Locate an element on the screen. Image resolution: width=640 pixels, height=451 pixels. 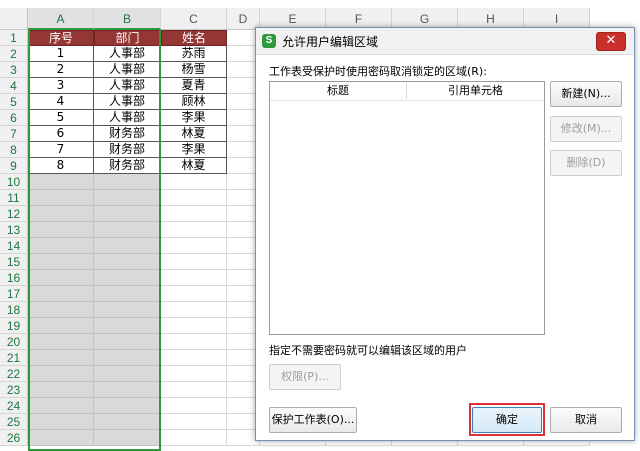
row-header: 19 is located at coordinates (14, 326).